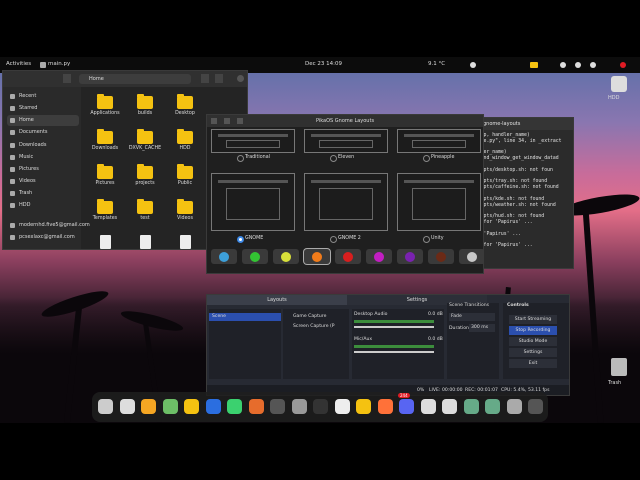 The height and width of the screenshot is (480, 640). I want to click on sidebar-item: modernhd.five5@gmail.com, so click(48, 225).